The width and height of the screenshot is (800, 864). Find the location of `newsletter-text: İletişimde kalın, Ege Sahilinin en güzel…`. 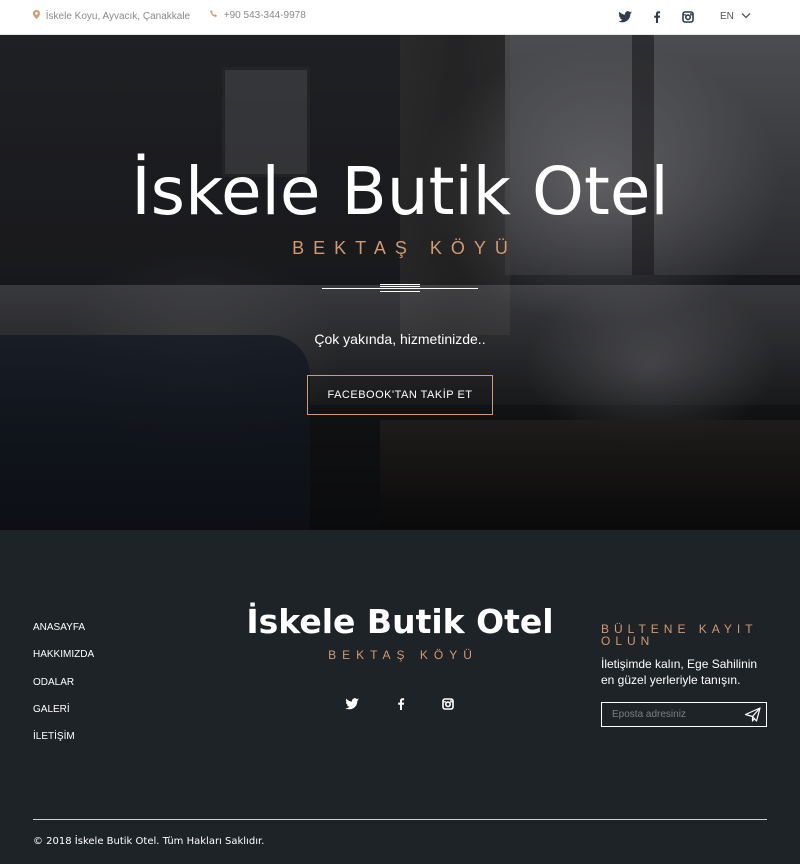

newsletter-text: İletişimde kalın, Ege Sahilinin en güzel… is located at coordinates (679, 672).